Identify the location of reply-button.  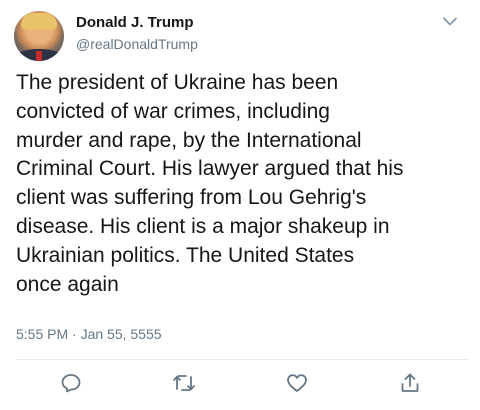
(71, 383).